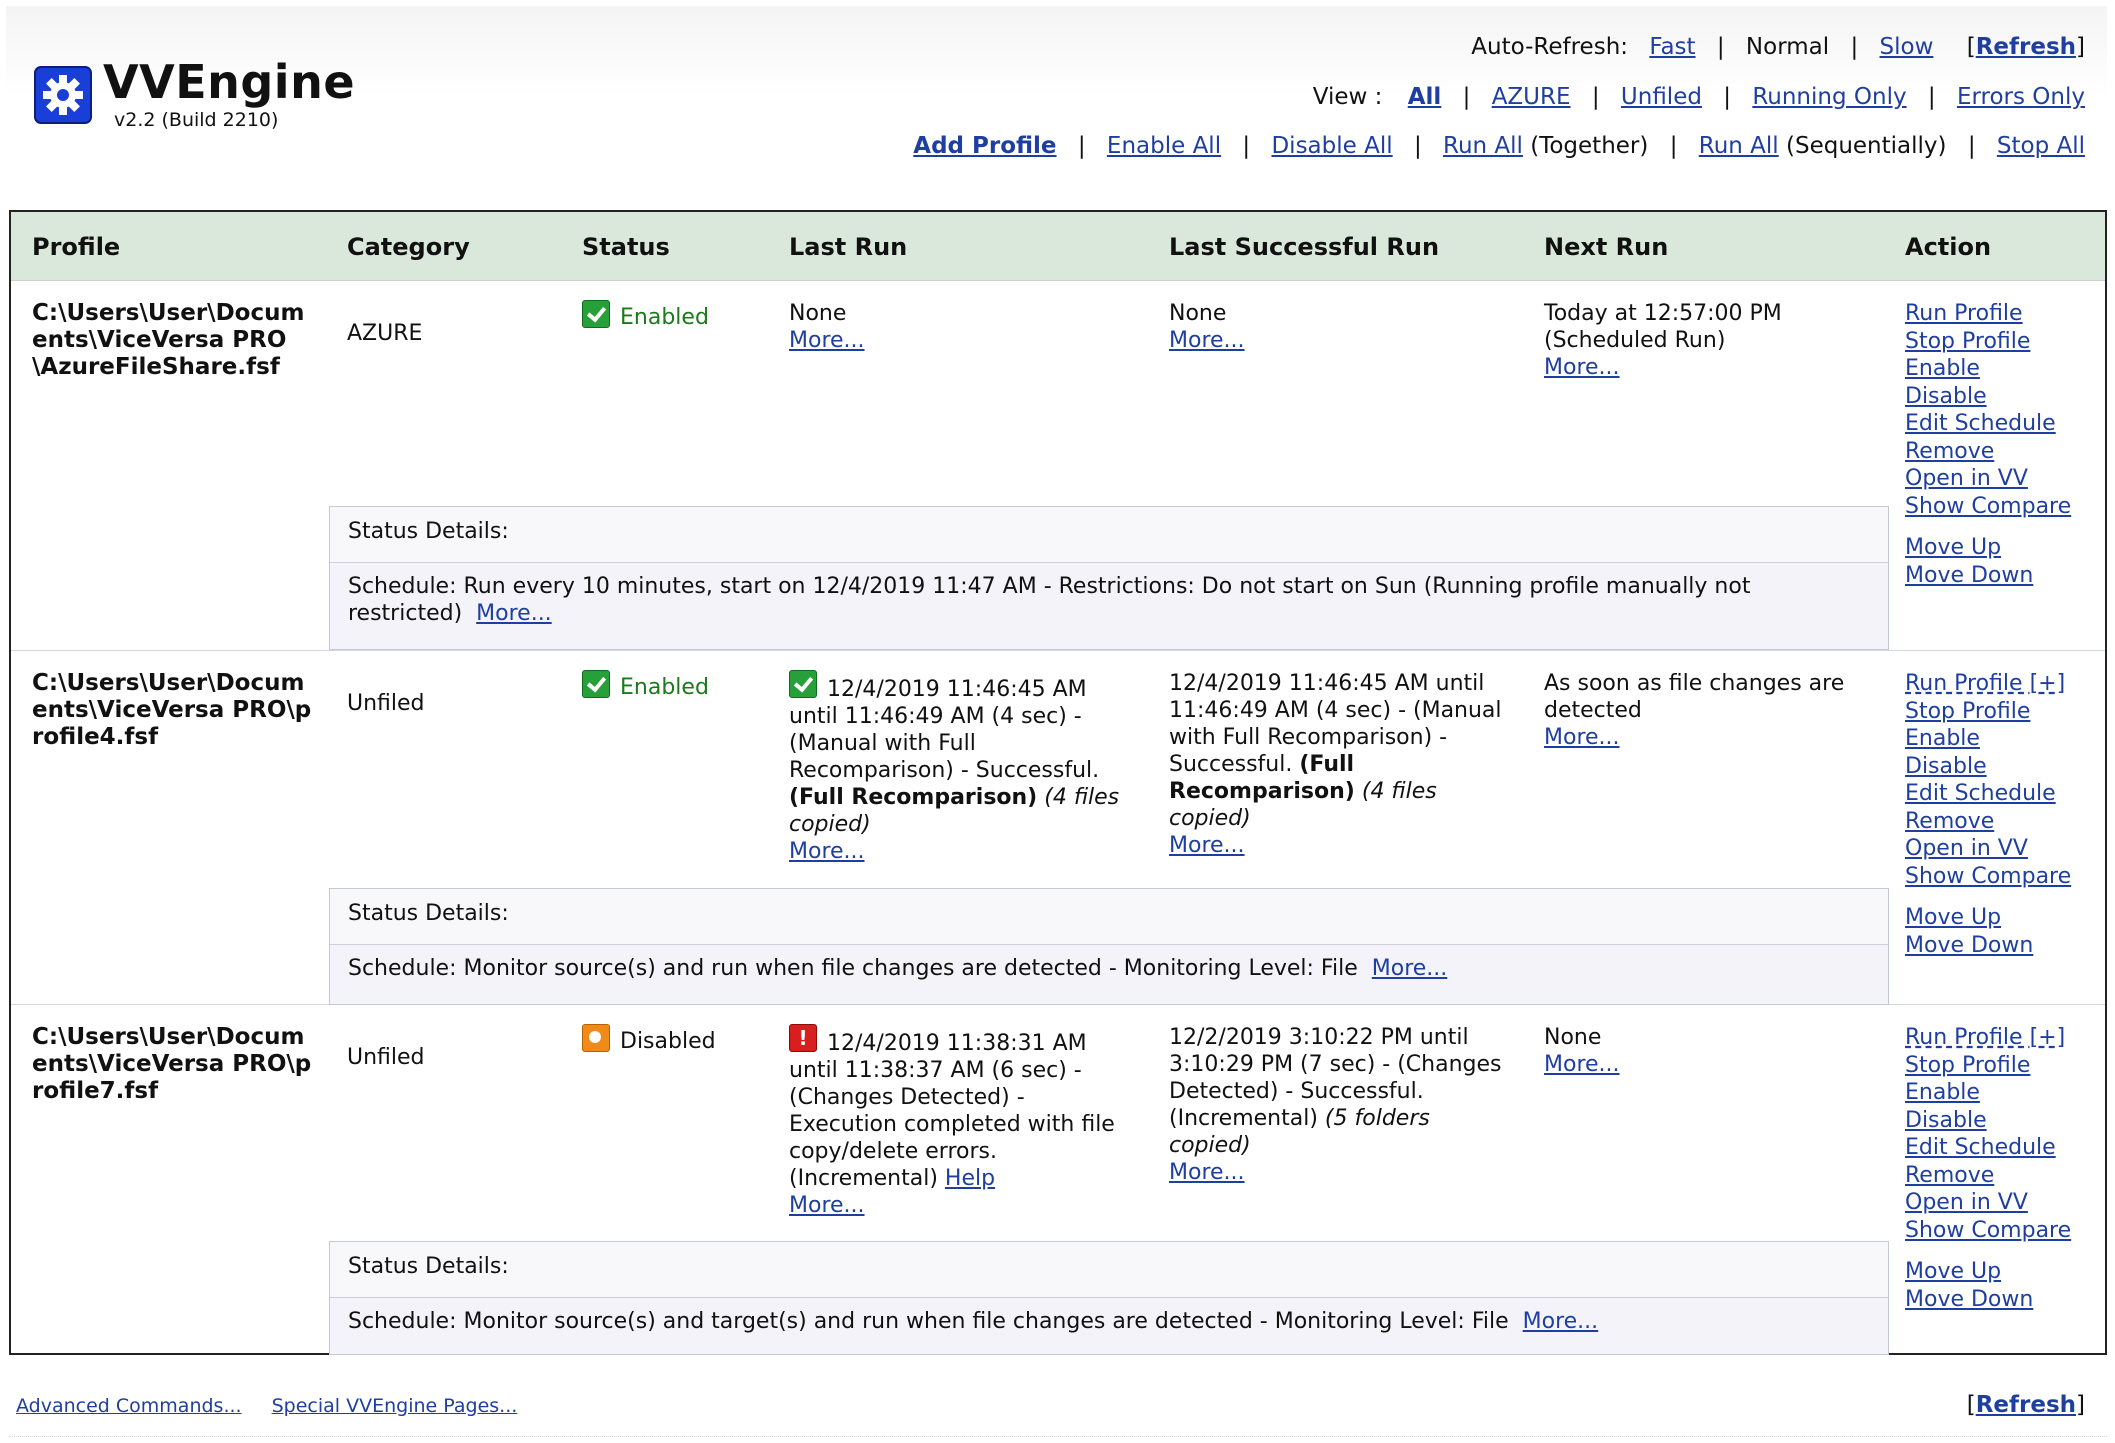 The height and width of the screenshot is (1443, 2115). Describe the element at coordinates (1331, 146) in the screenshot. I see `disable-all-link: Disable All` at that location.